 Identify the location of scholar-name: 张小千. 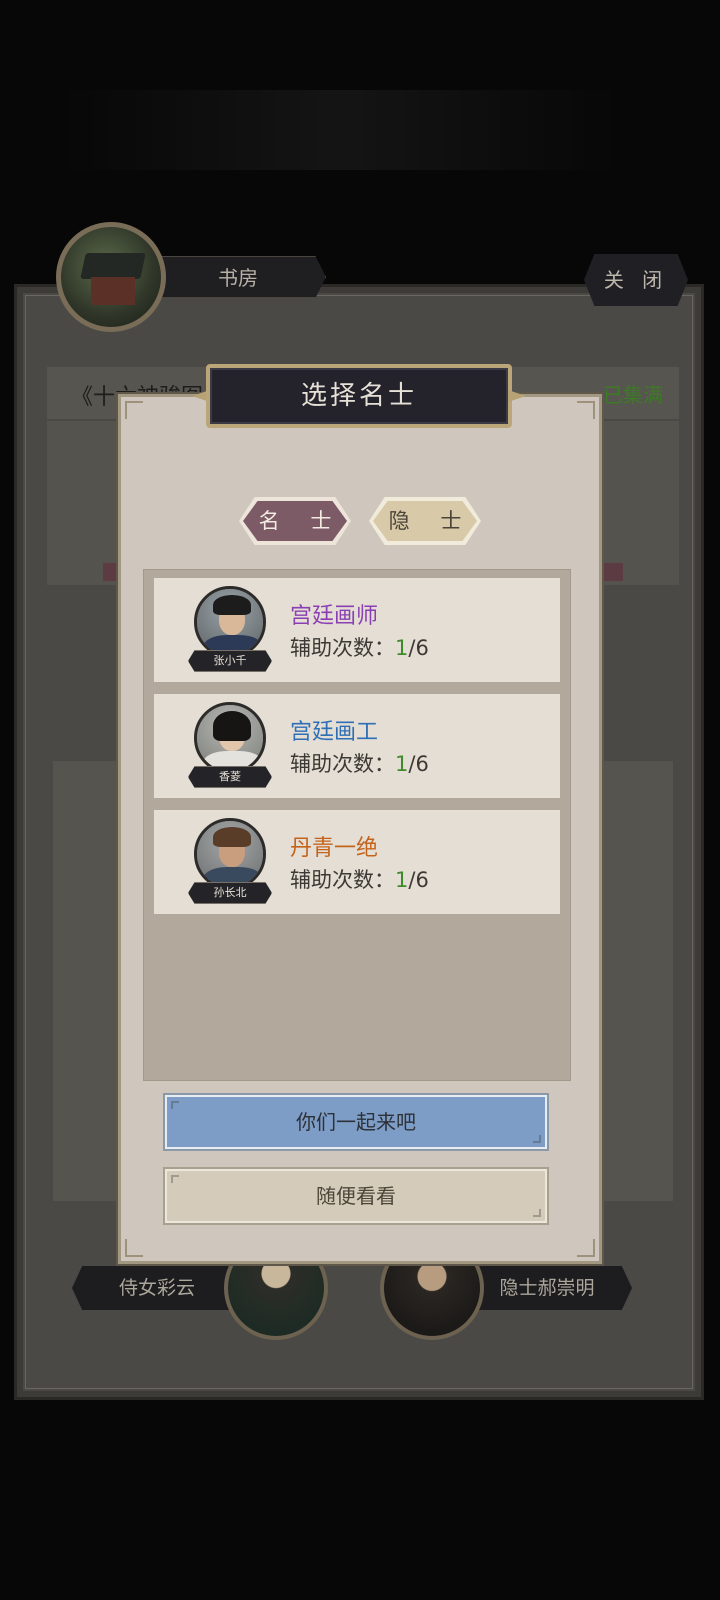
(230, 661).